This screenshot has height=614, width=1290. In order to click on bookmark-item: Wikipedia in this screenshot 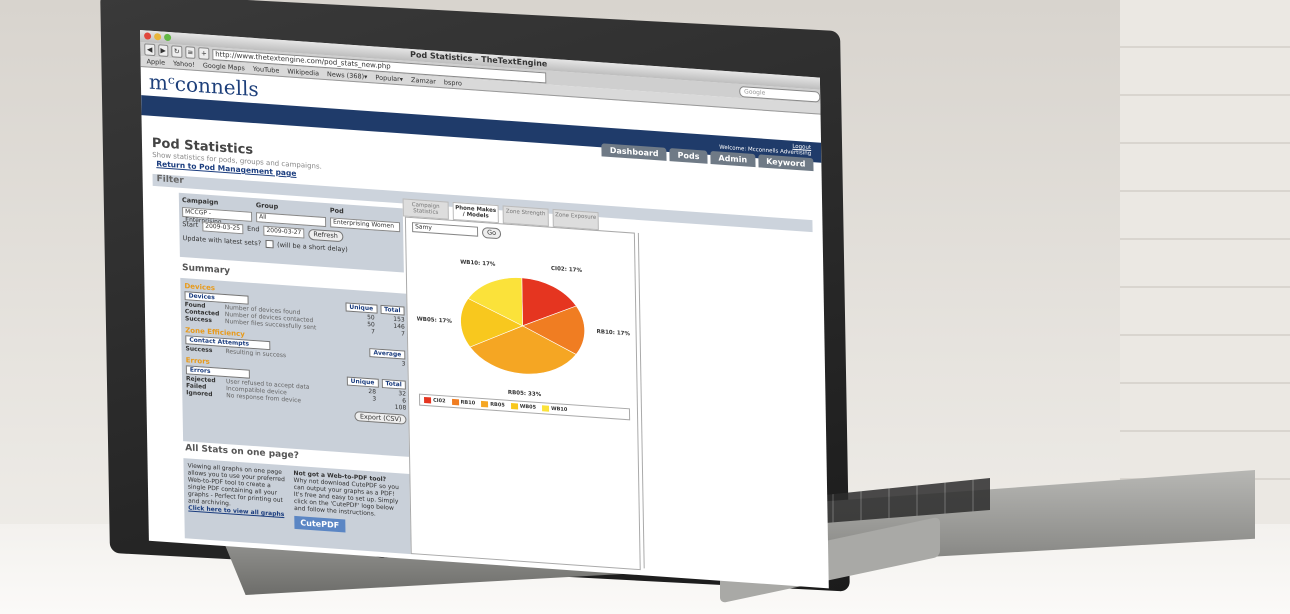, I will do `click(303, 72)`.